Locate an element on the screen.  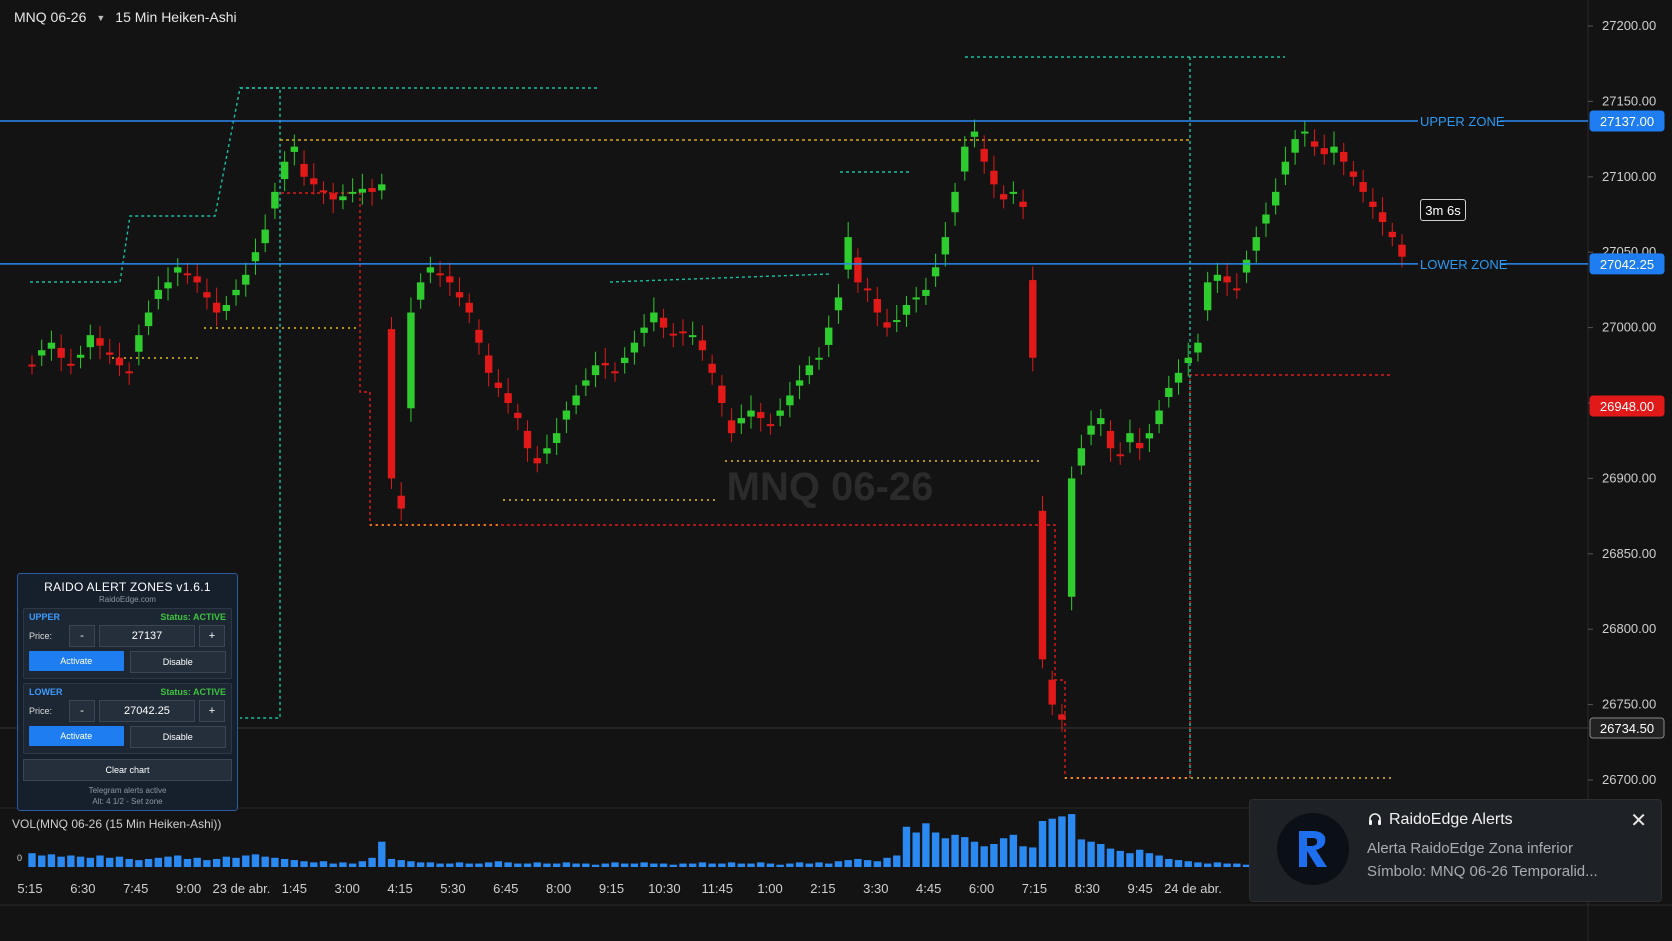
lower-zone-name: LOWER is located at coordinates (46, 692).